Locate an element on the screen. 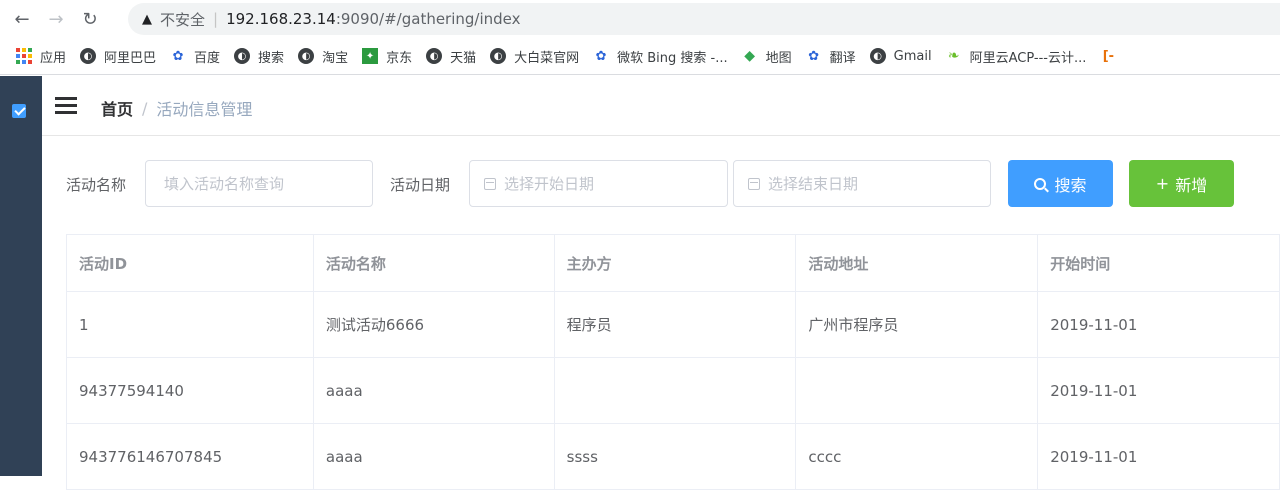  table-cell: 1 is located at coordinates (190, 324).